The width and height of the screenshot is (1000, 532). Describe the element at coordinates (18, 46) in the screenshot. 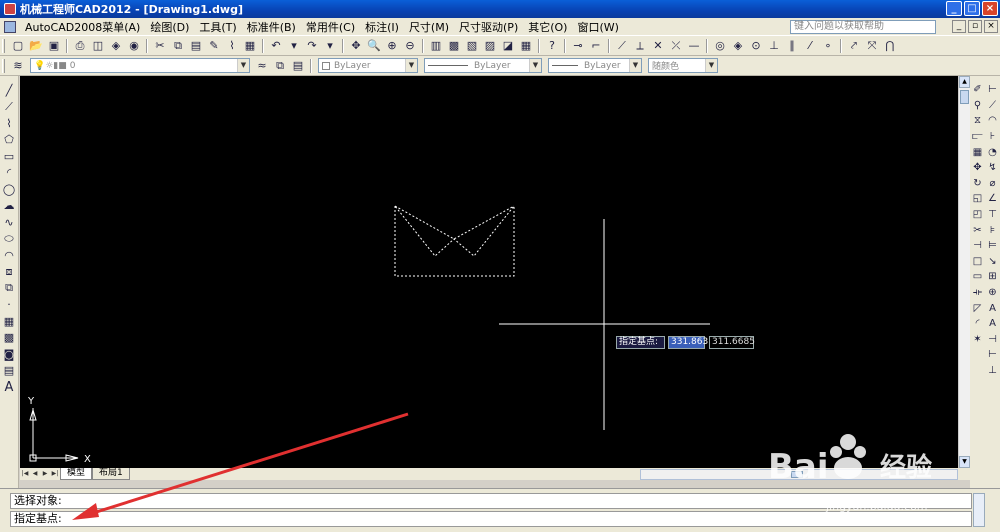

I see `new-icon: ▢` at that location.